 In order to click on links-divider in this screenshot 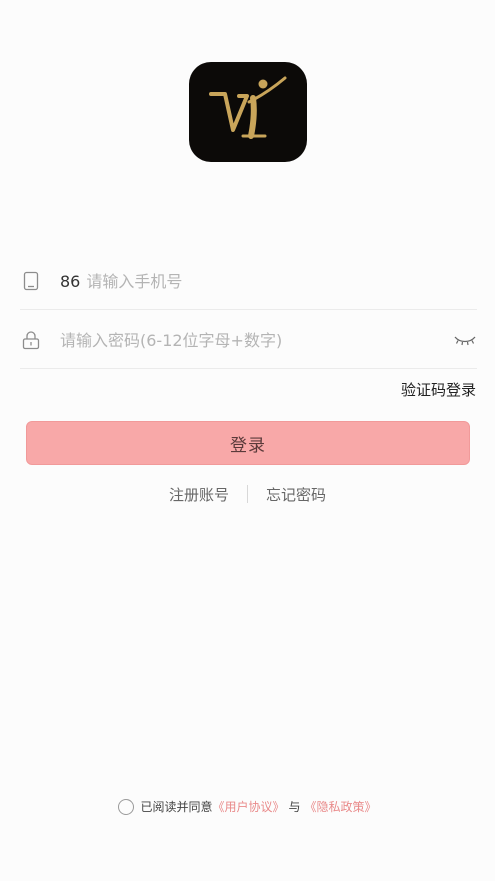, I will do `click(247, 494)`.